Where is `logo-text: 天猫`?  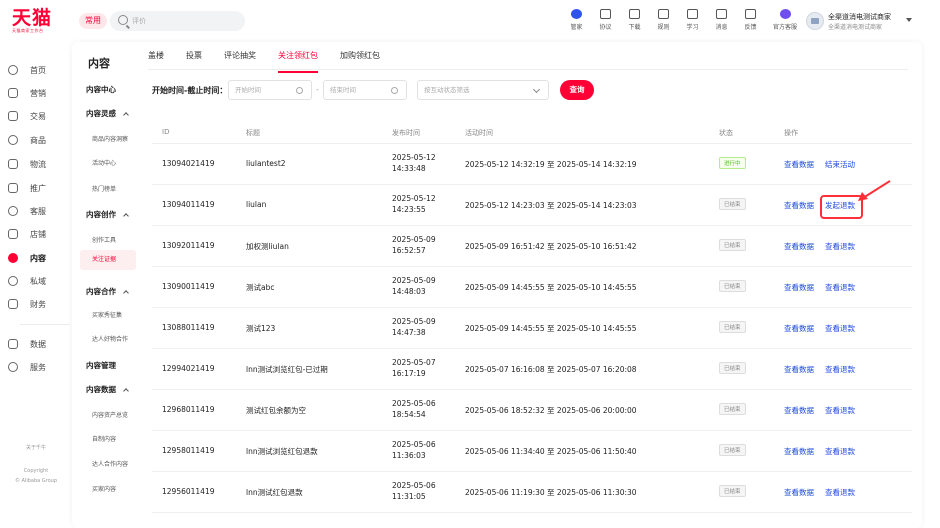
logo-text: 天猫 is located at coordinates (32, 18).